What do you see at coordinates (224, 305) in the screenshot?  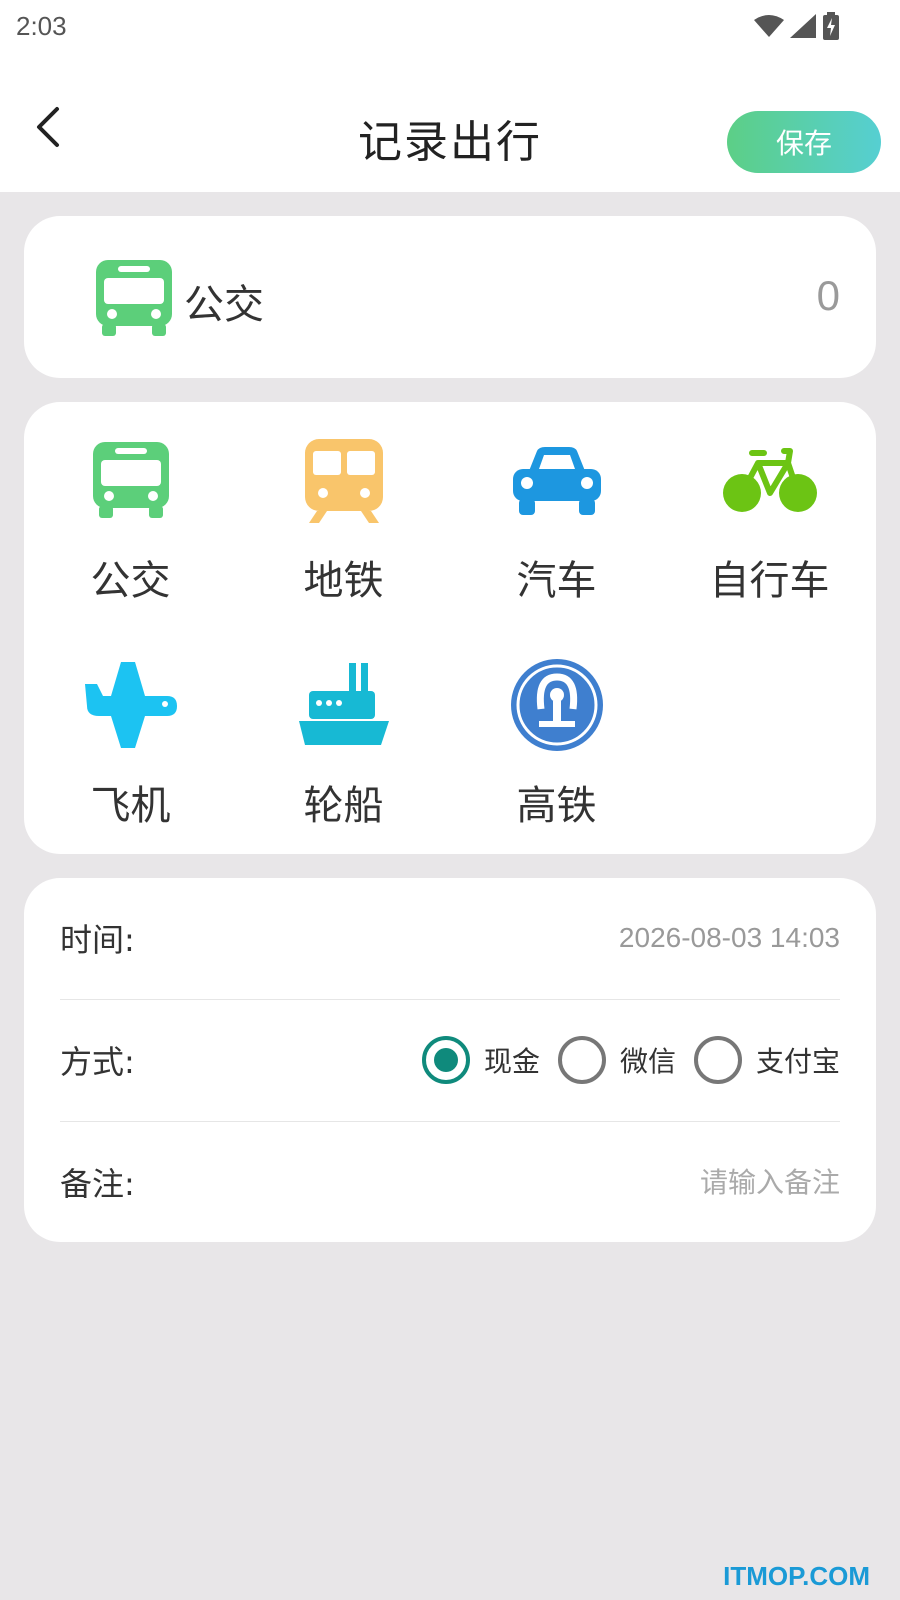 I see `selected-transport-name: 公交` at bounding box center [224, 305].